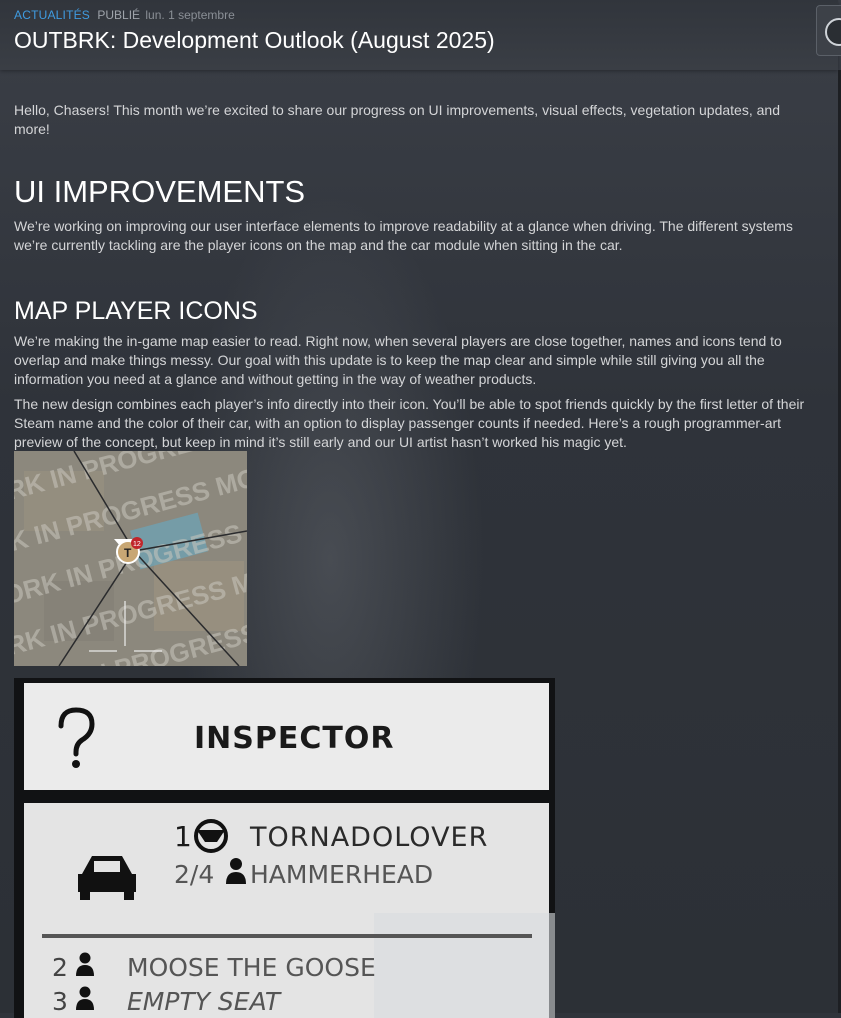  I want to click on seat-index: 2, so click(60, 967).